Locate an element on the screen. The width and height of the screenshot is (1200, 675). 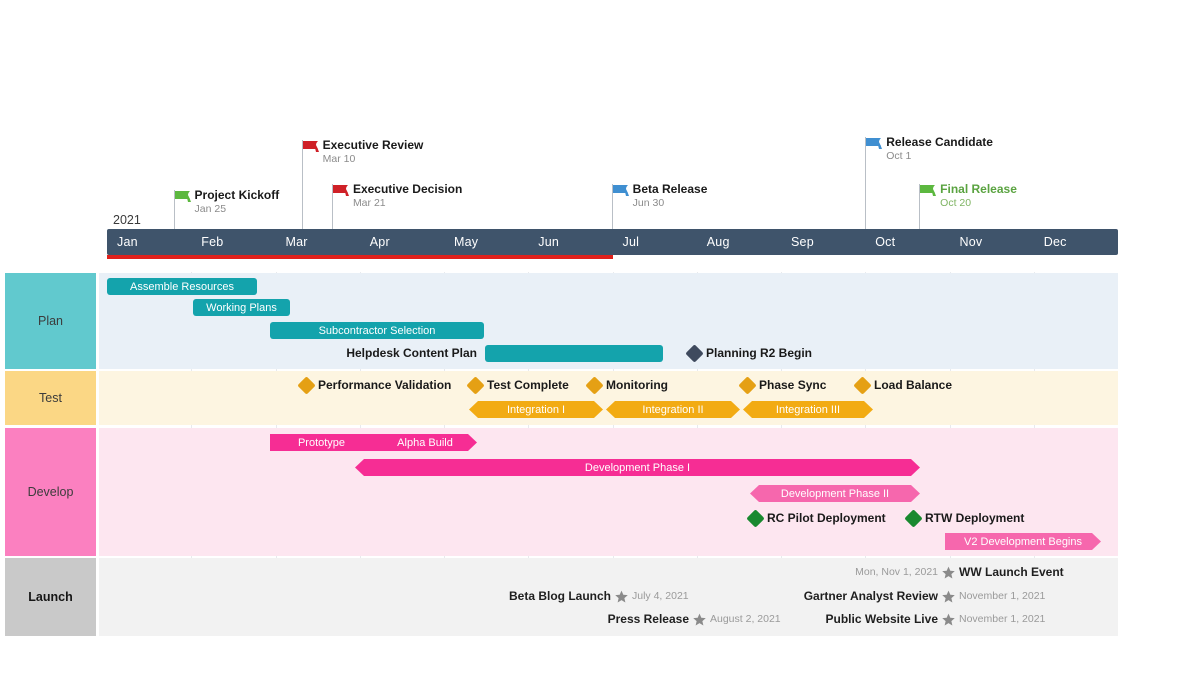
milestone-diamond-label: Monitoring is located at coordinates (637, 385).